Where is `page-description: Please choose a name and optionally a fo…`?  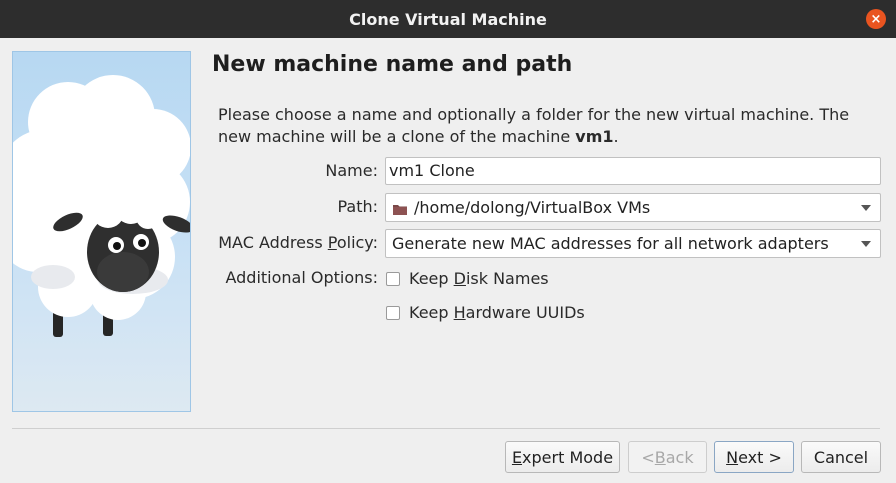
page-description: Please choose a name and optionally a fo… is located at coordinates (548, 126).